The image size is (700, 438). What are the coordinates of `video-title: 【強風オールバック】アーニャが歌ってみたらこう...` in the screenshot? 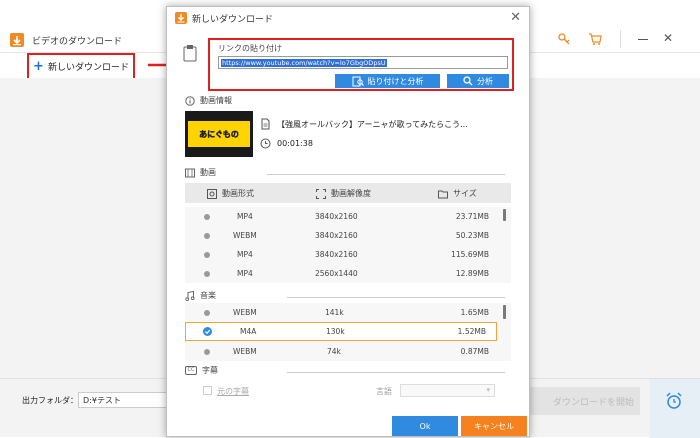 It's located at (372, 124).